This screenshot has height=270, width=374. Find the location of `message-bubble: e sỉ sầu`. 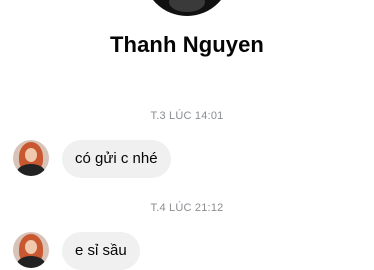

message-bubble: e sỉ sầu is located at coordinates (101, 251).